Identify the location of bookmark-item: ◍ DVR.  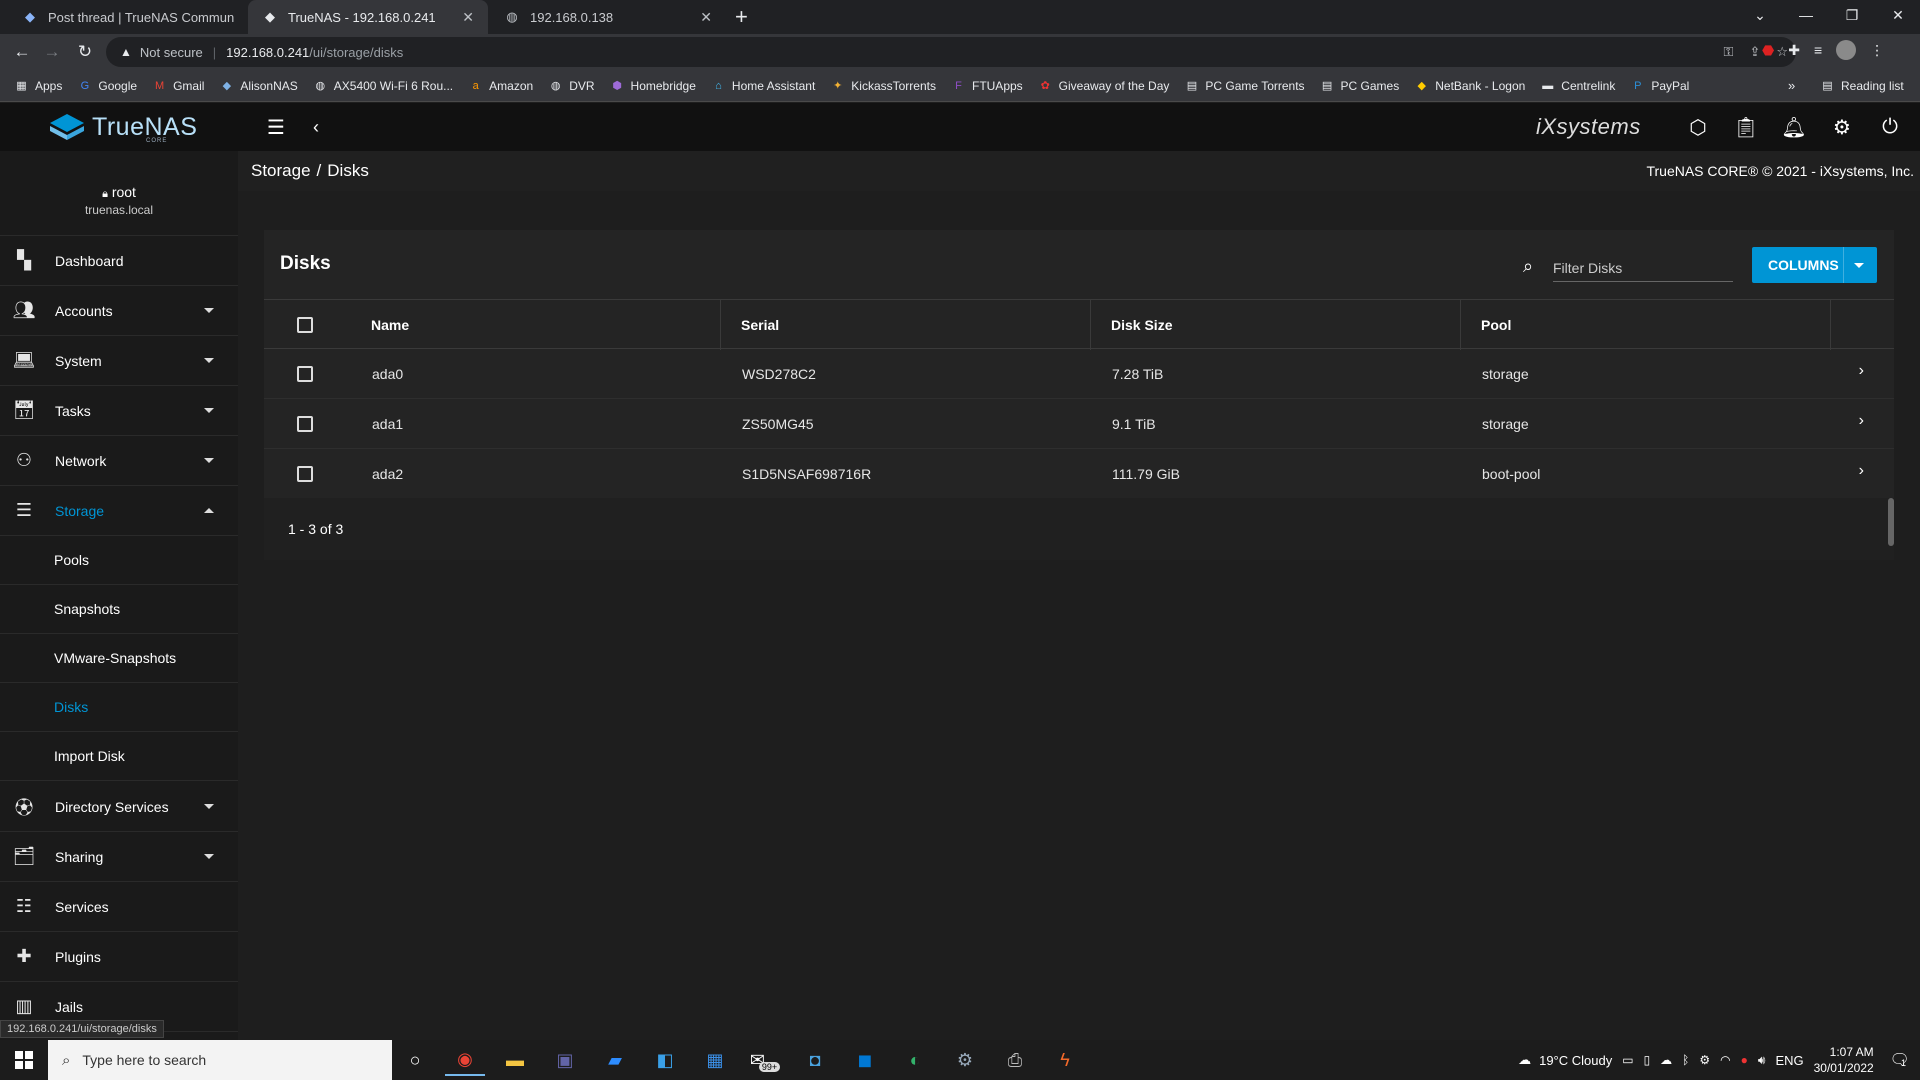
(571, 85).